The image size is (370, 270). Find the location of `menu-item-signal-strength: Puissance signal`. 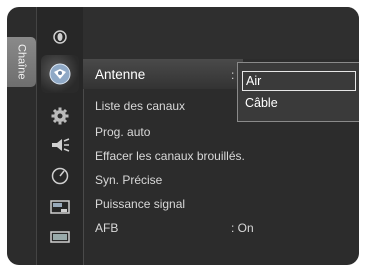

menu-item-signal-strength: Puissance signal is located at coordinates (140, 204).